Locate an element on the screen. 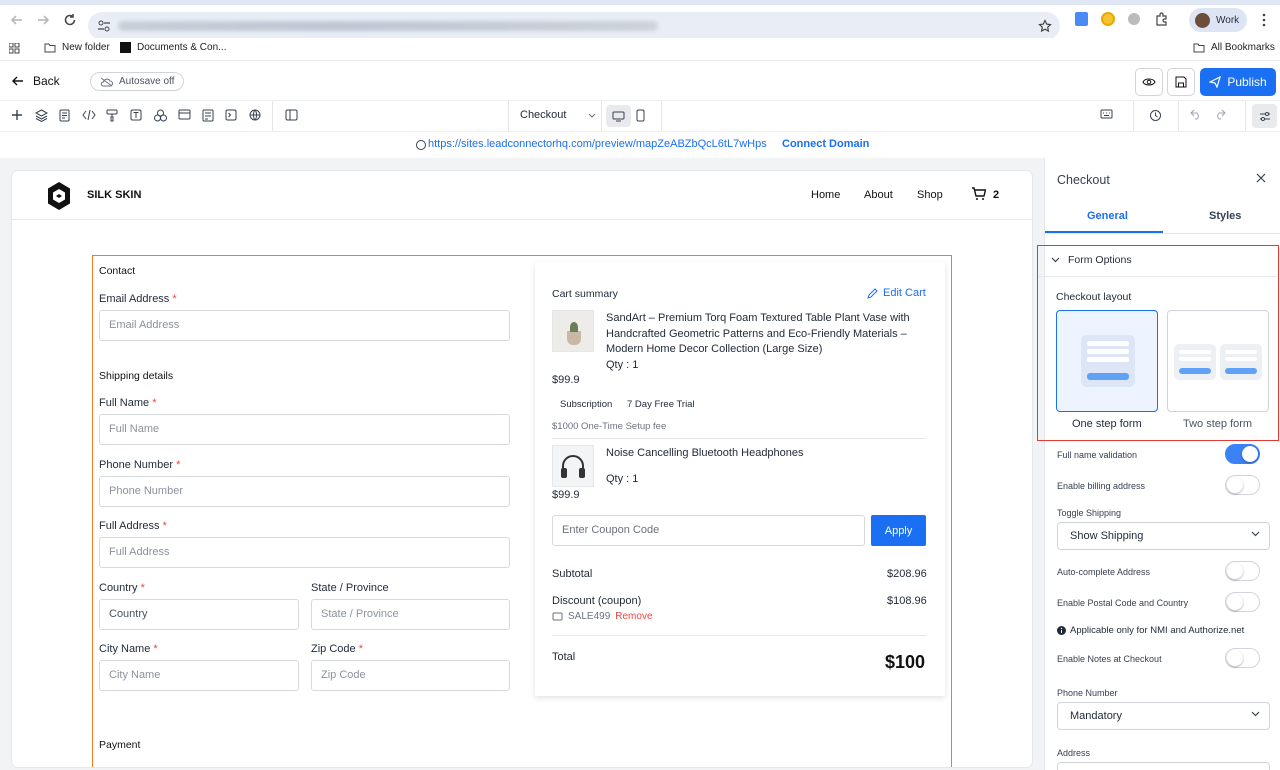  save-button is located at coordinates (1181, 82).